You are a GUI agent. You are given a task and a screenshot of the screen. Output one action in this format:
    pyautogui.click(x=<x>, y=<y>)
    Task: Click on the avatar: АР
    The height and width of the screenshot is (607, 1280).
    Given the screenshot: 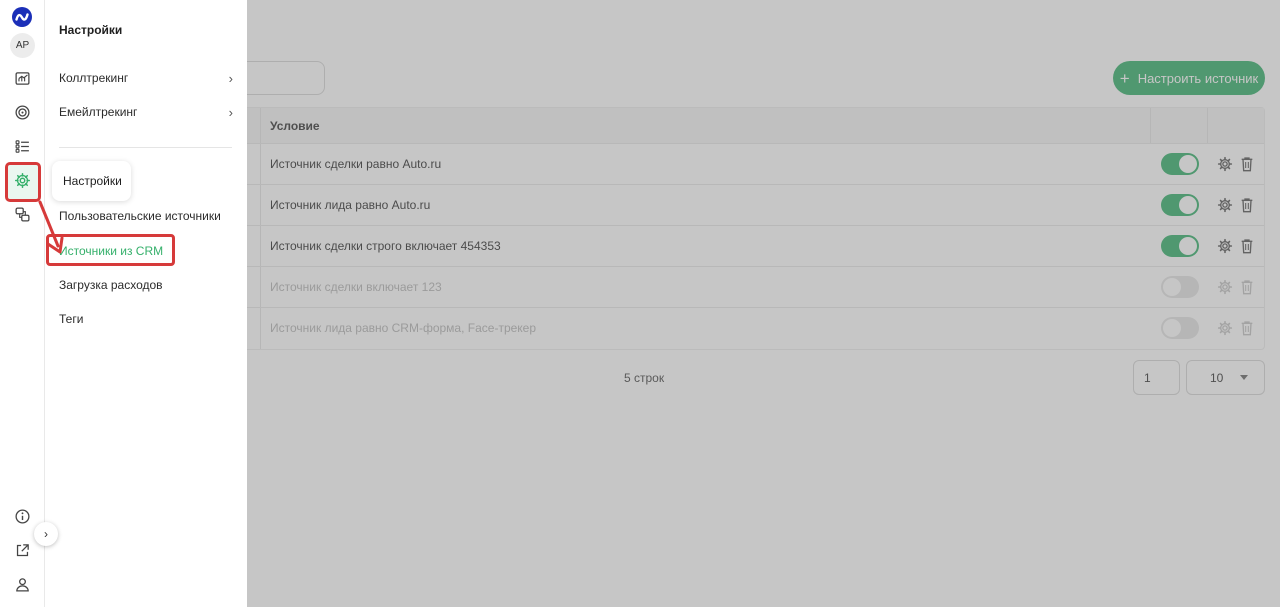 What is the action you would take?
    pyautogui.click(x=22, y=45)
    